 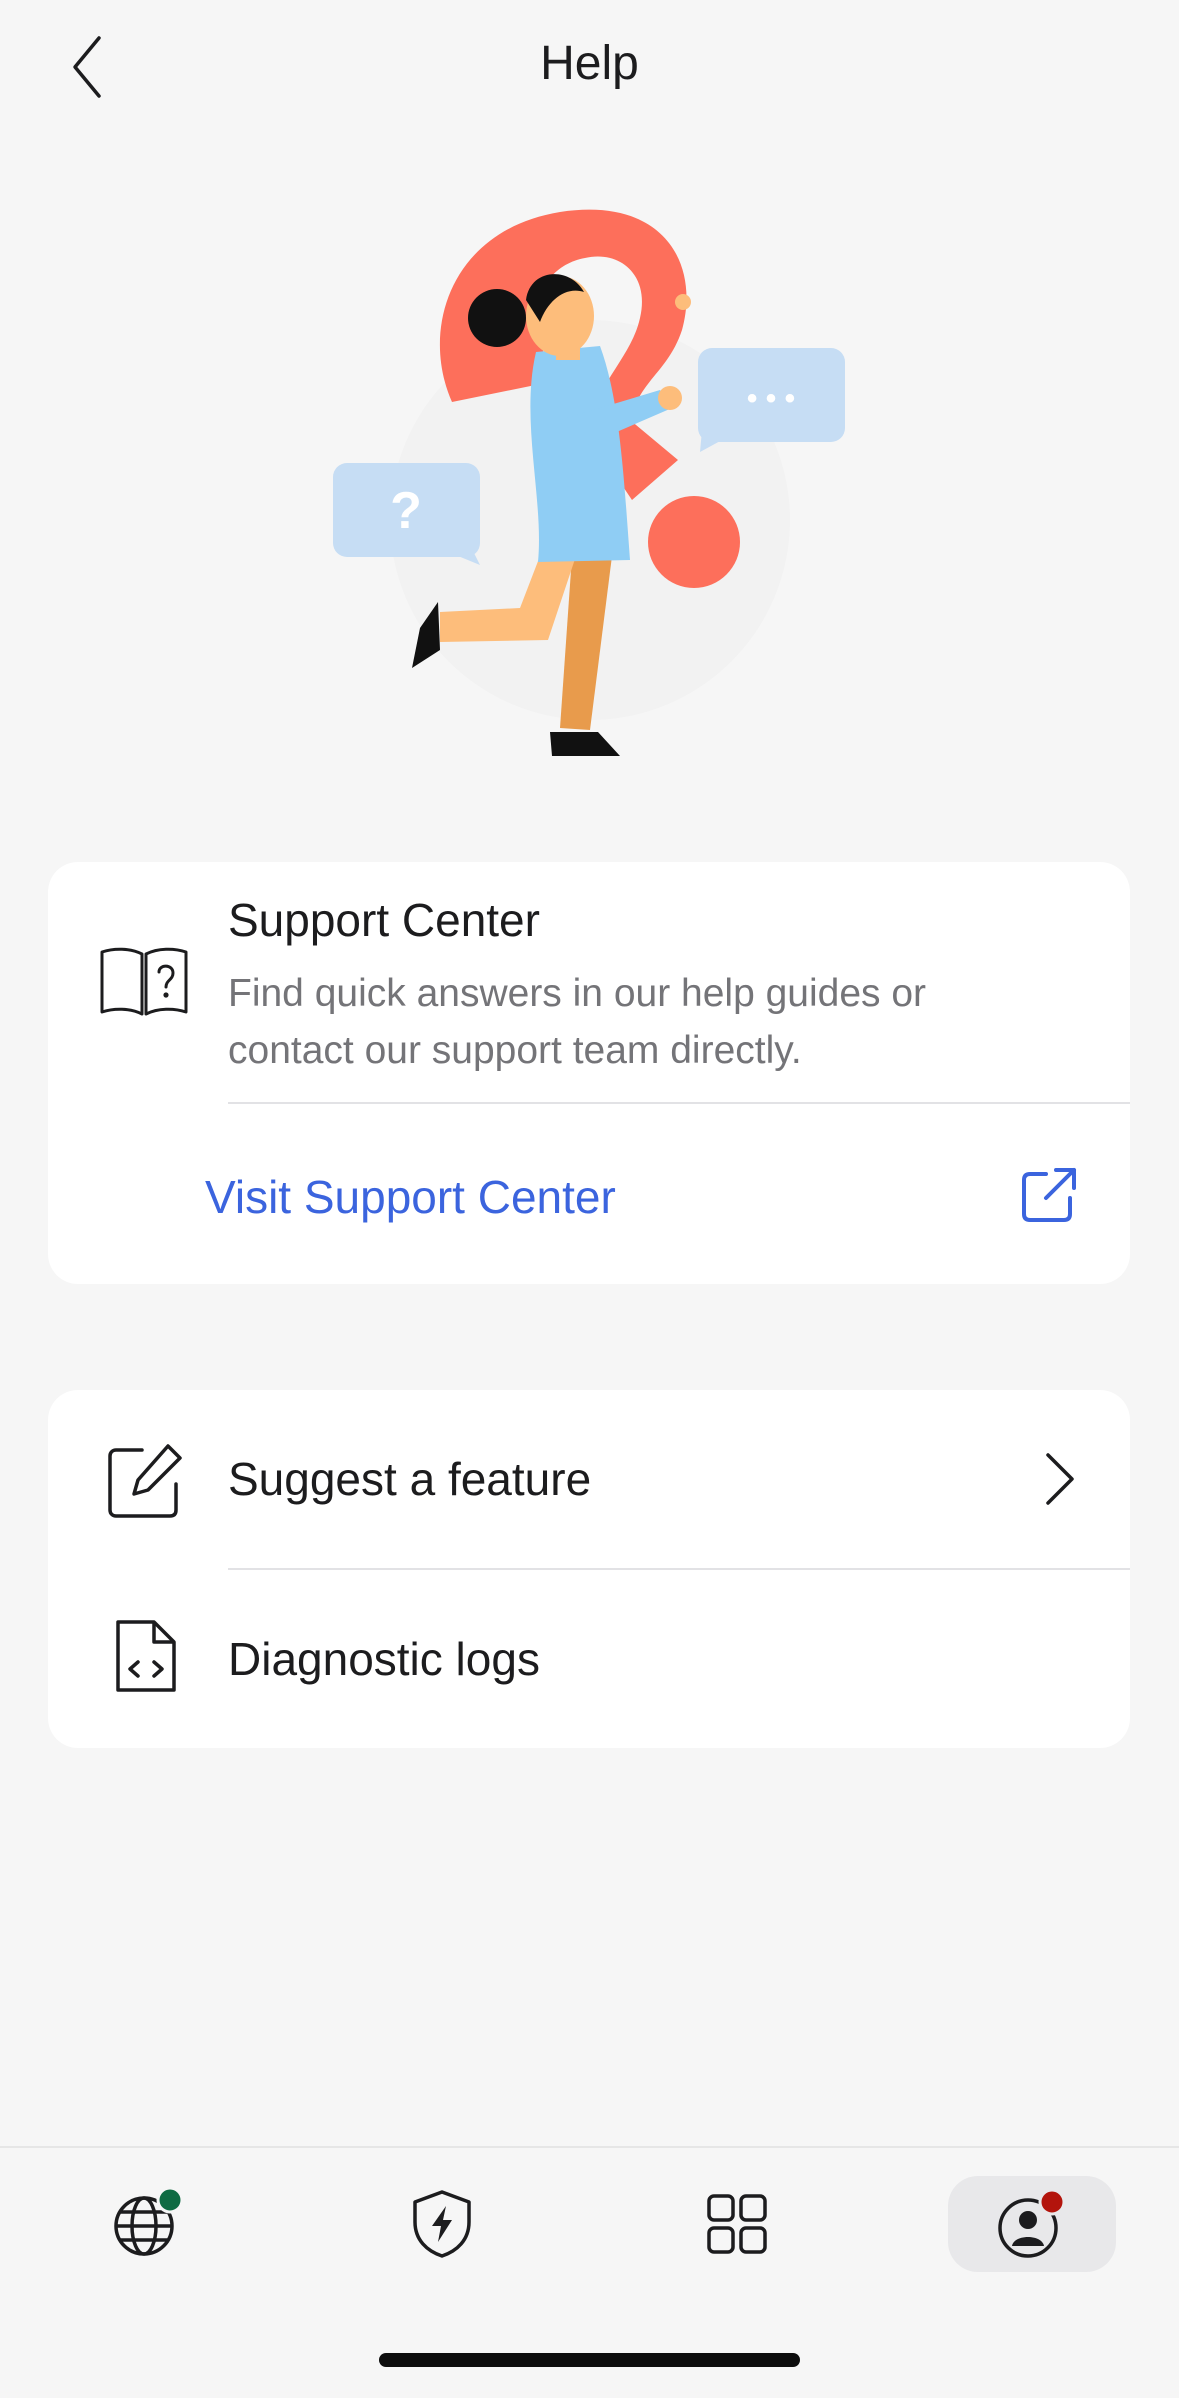 I want to click on grid-icon, so click(x=737, y=2224).